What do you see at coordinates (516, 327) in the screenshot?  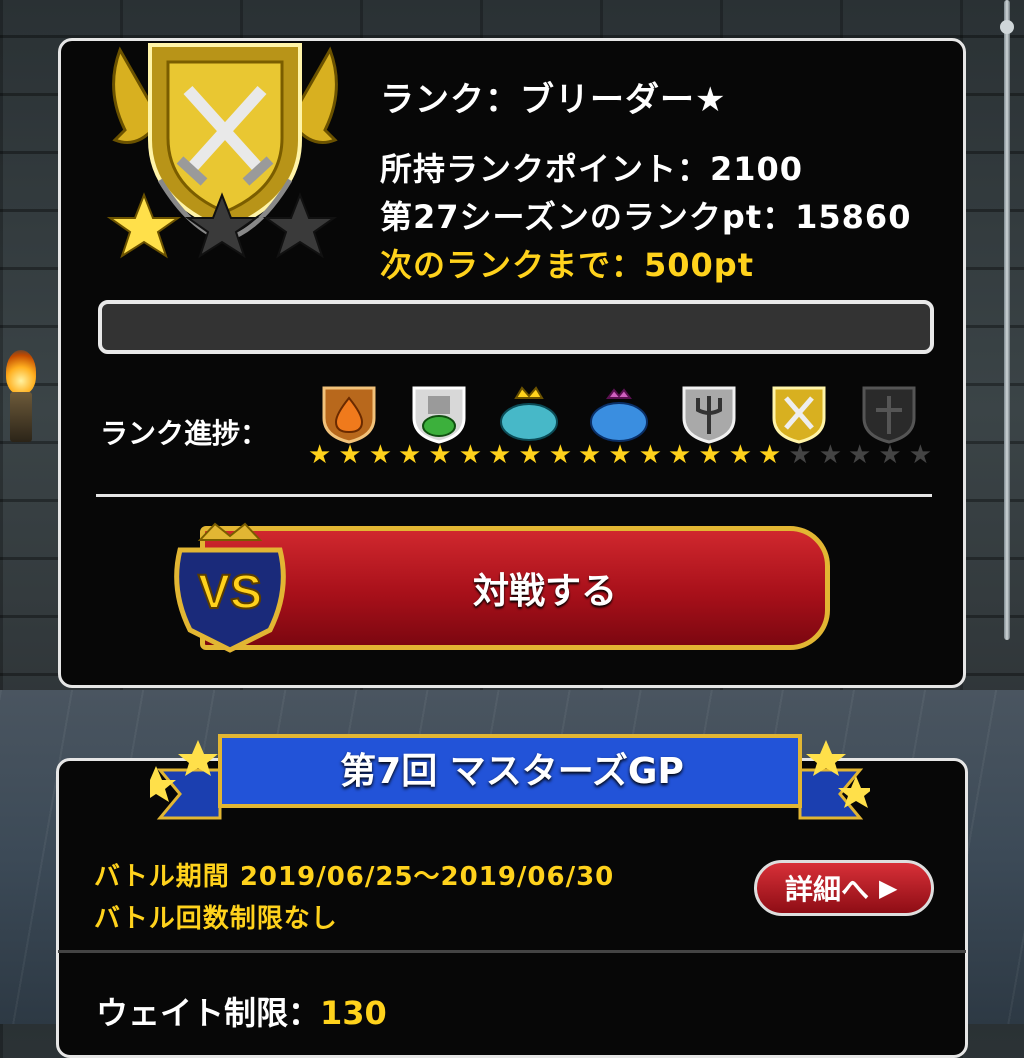 I see `rank-progress-bar` at bounding box center [516, 327].